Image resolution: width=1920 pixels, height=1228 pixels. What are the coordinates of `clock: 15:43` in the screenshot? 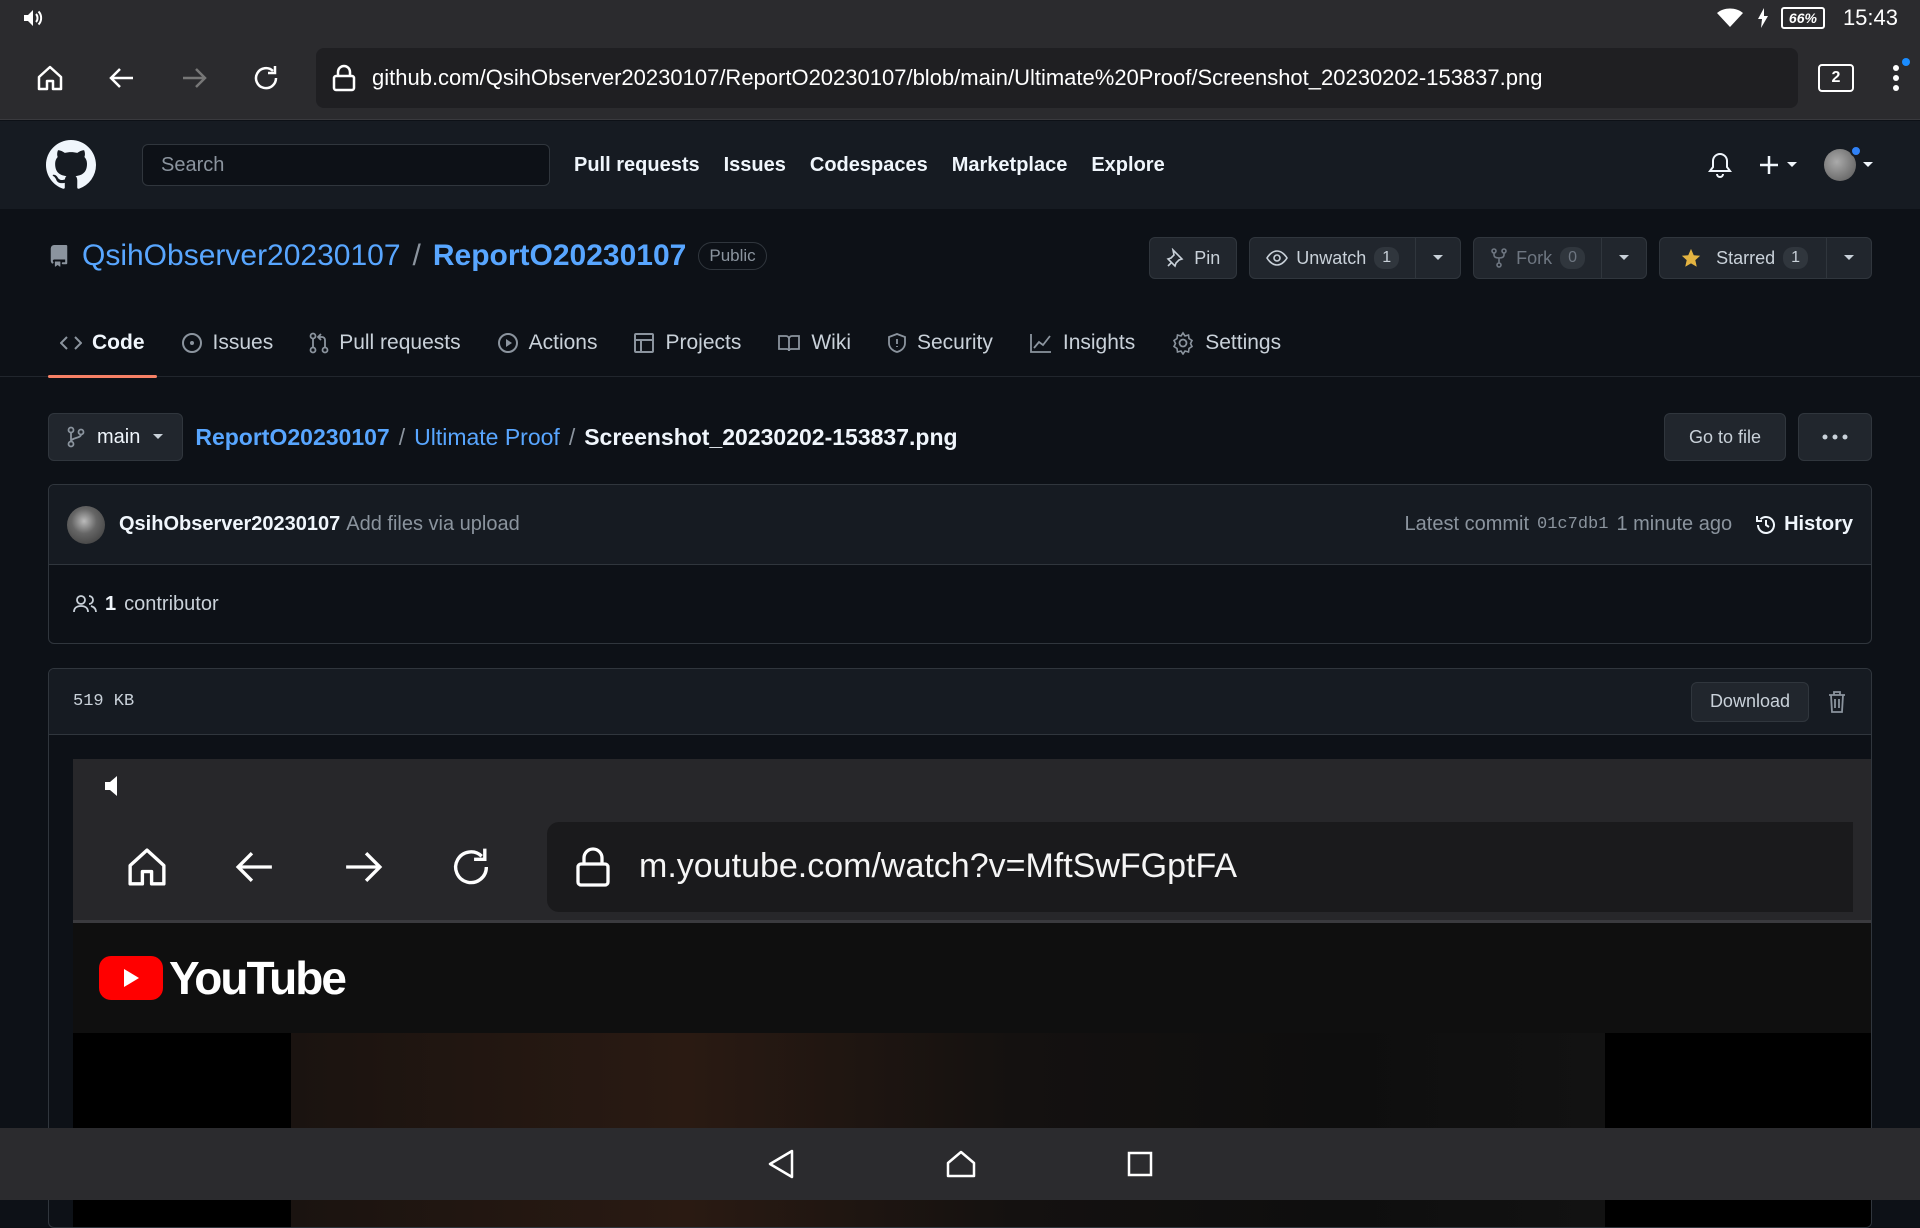 It's located at (1870, 17).